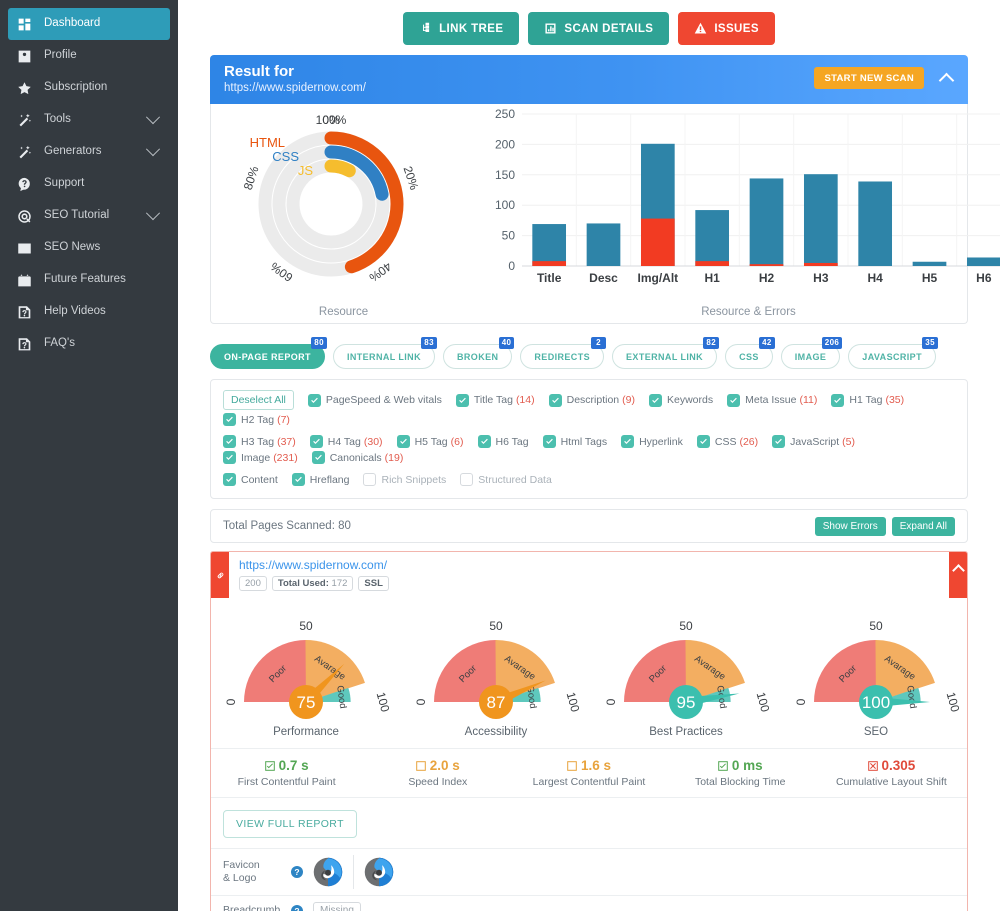 This screenshot has height=911, width=1000. Describe the element at coordinates (329, 479) in the screenshot. I see `filter-label: Hreflang` at that location.